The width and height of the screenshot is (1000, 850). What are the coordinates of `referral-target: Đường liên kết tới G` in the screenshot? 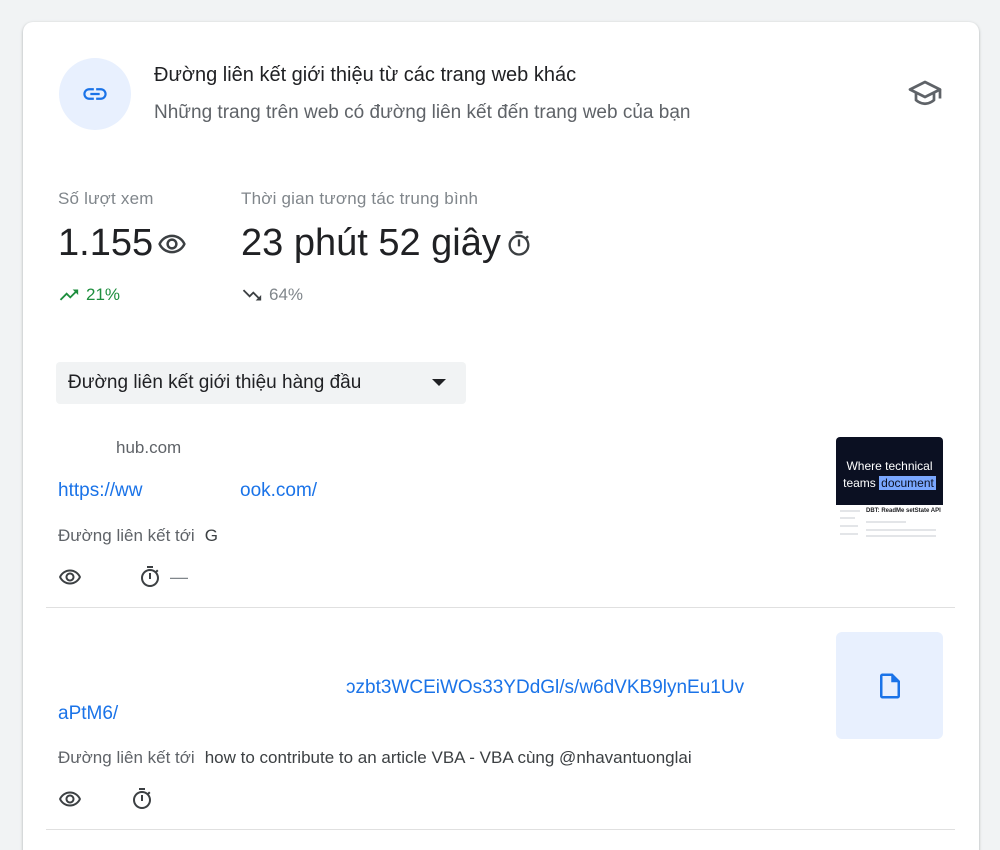 It's located at (138, 536).